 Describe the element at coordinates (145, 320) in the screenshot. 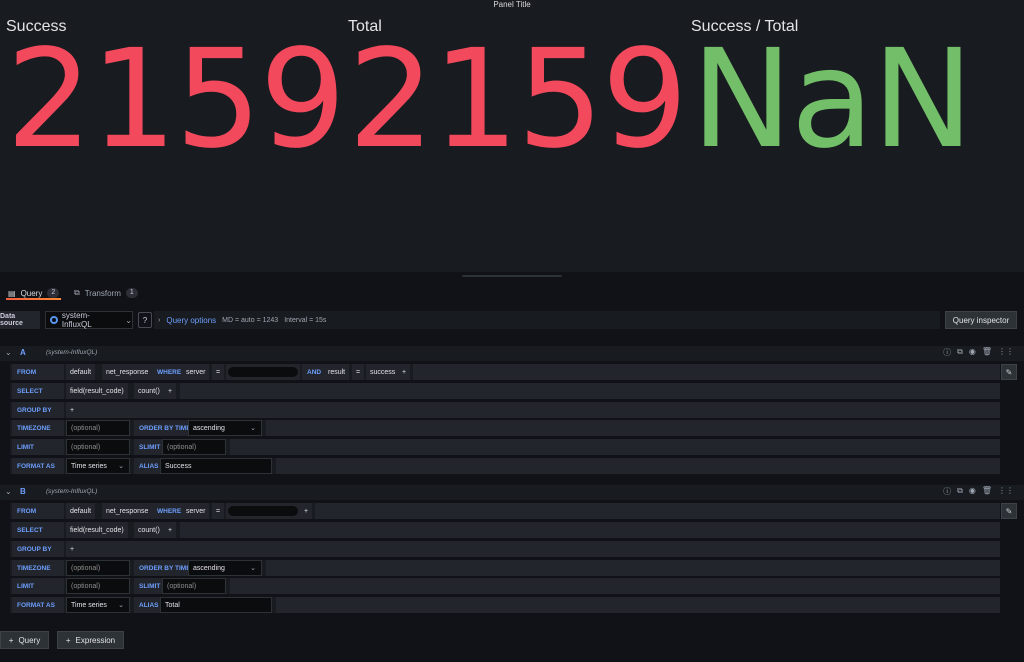

I see `datasource-help-button: ?` at that location.